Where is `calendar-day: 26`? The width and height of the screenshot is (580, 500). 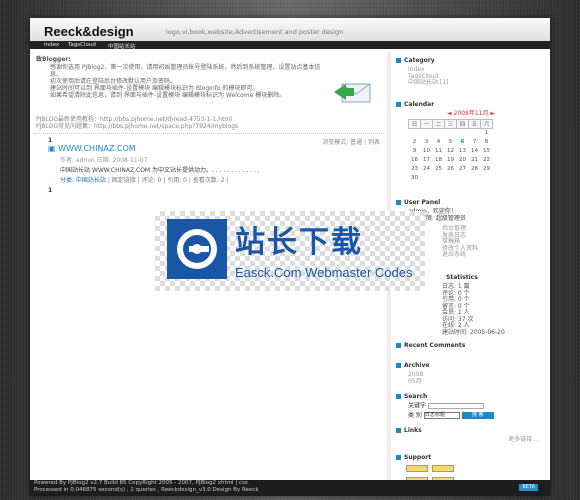 calendar-day: 26 is located at coordinates (451, 169).